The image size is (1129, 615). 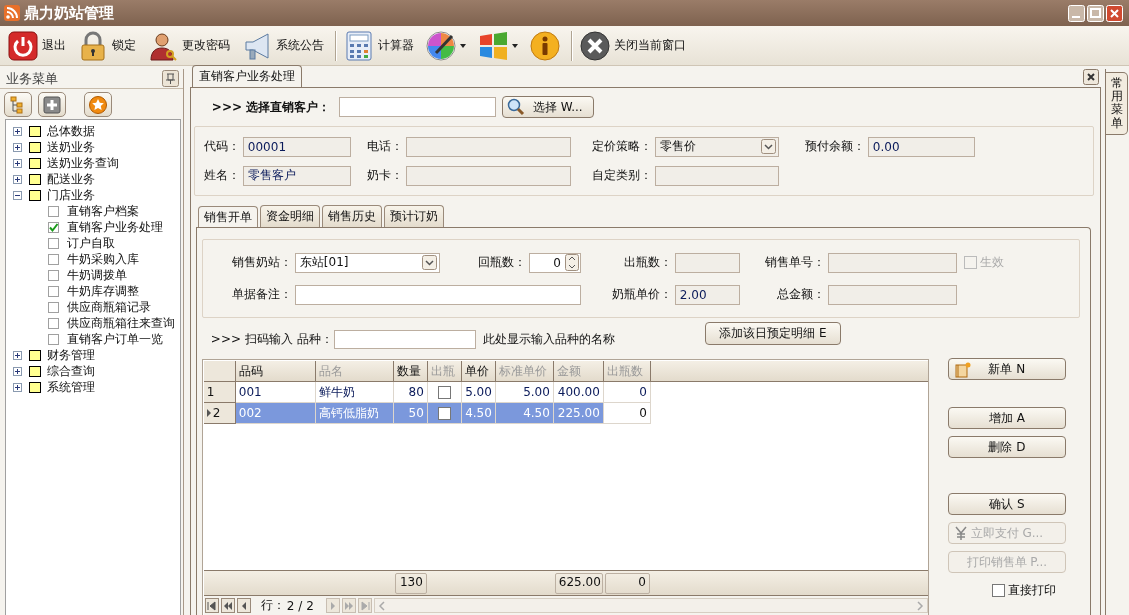 What do you see at coordinates (800, 294) in the screenshot?
I see `field-label: 总金额：` at bounding box center [800, 294].